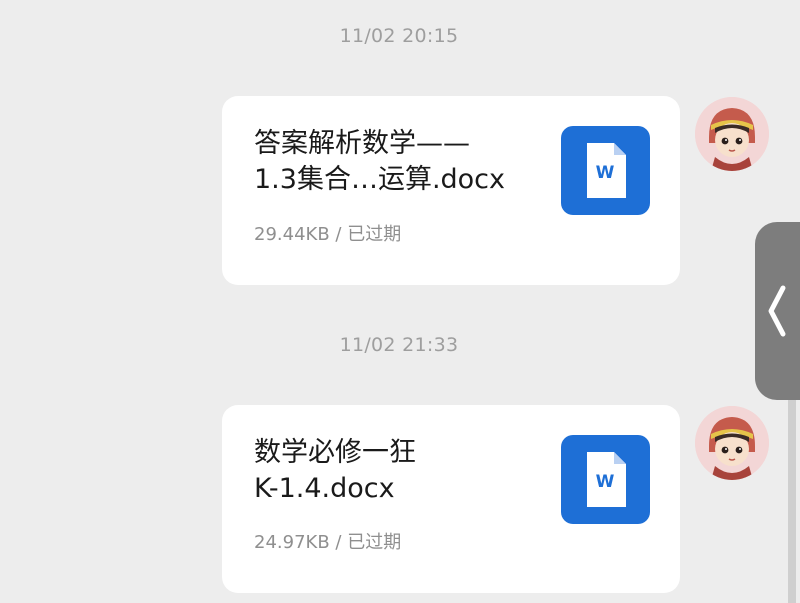 The width and height of the screenshot is (800, 603). I want to click on file-meta: 29.44KB / 已过期, so click(327, 233).